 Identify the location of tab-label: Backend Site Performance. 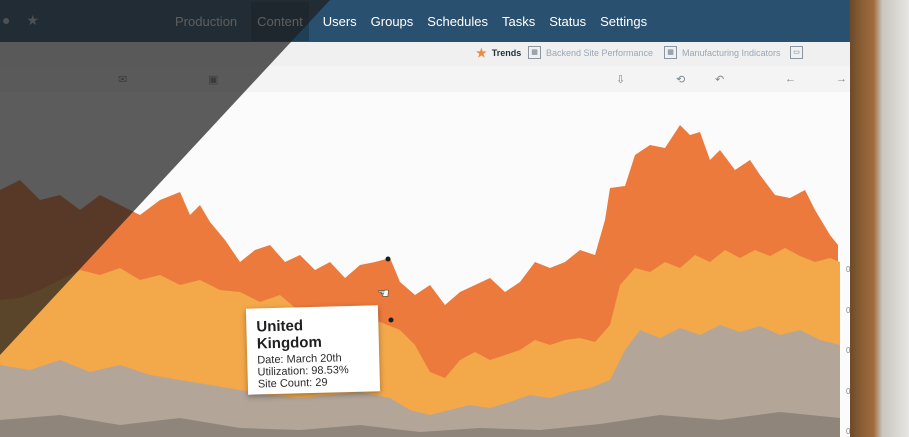
(600, 52).